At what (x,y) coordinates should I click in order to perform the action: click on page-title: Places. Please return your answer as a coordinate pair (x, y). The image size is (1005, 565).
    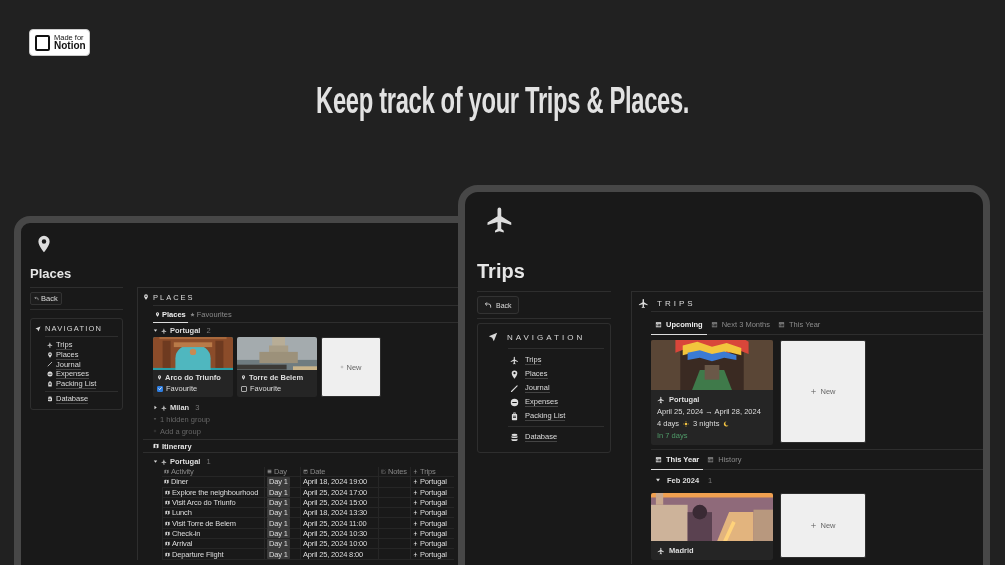
    Looking at the image, I should click on (51, 273).